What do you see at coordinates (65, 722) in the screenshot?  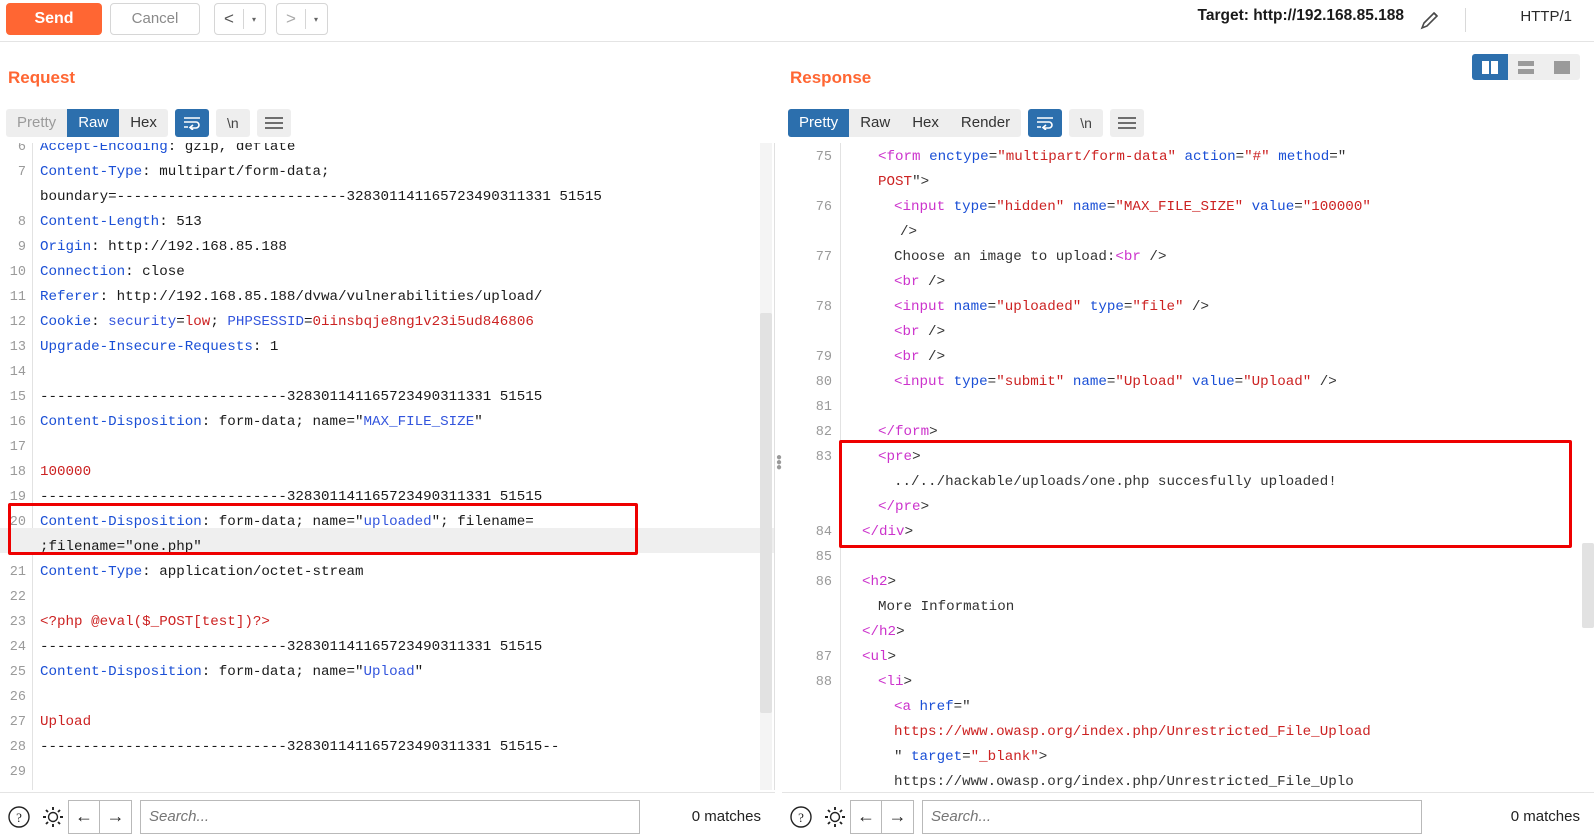 I see `code-line: Upload` at bounding box center [65, 722].